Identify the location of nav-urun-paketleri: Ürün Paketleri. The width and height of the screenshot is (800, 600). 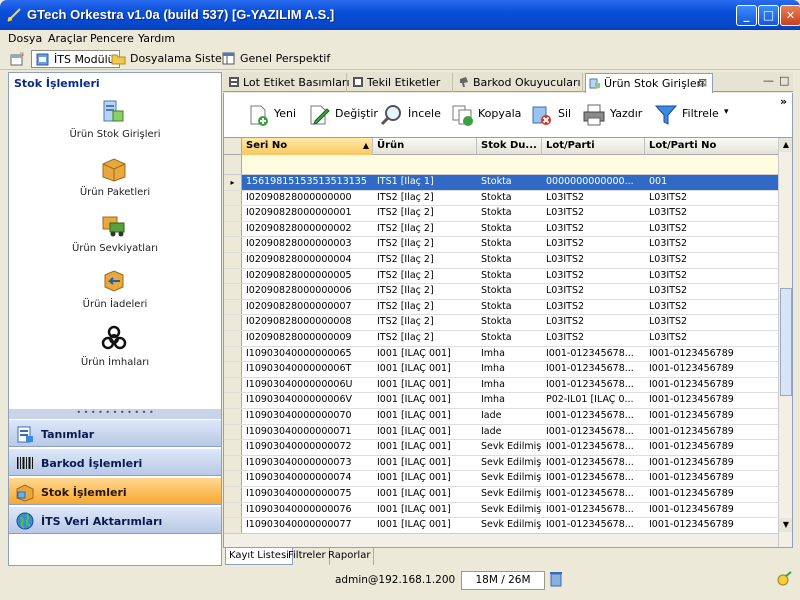
(115, 182).